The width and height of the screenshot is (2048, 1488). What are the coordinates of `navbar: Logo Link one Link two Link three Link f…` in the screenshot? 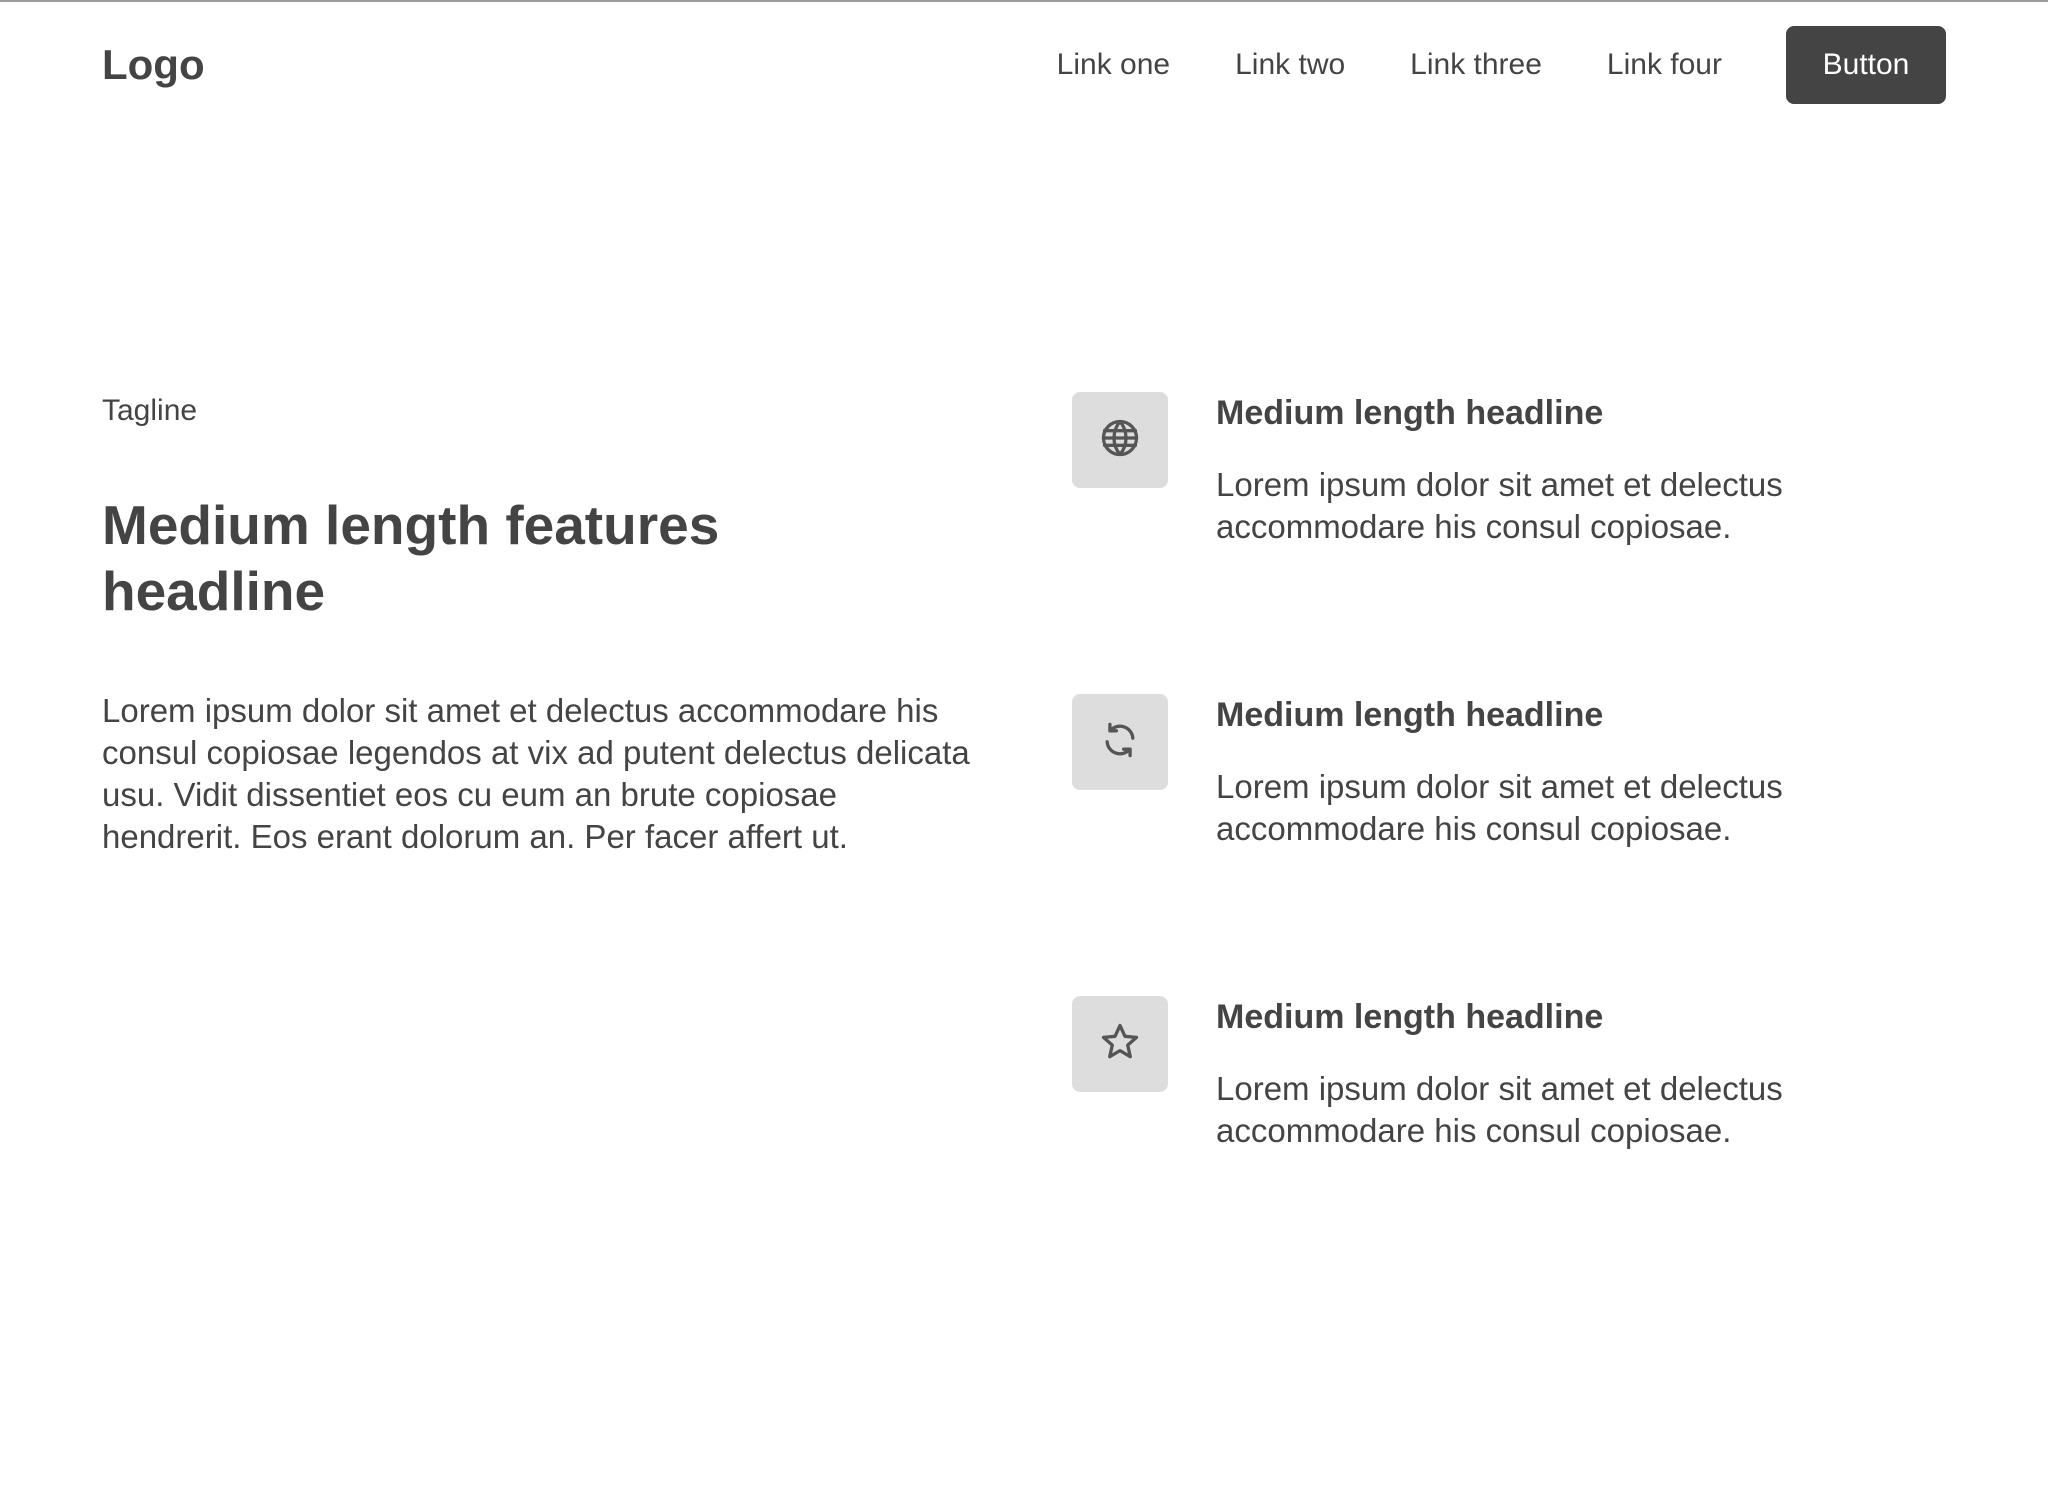 It's located at (1024, 65).